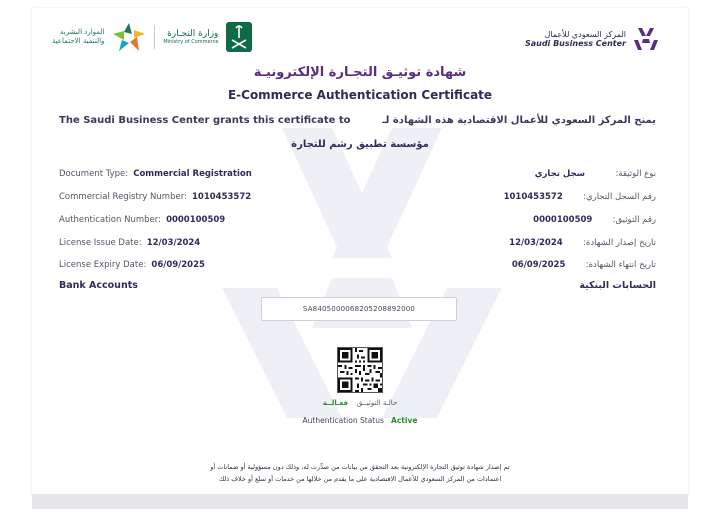 This screenshot has width=720, height=509. Describe the element at coordinates (584, 261) in the screenshot. I see `field-row-ar: تاريخ انتهاء الشهادة: 06/09/2025` at that location.